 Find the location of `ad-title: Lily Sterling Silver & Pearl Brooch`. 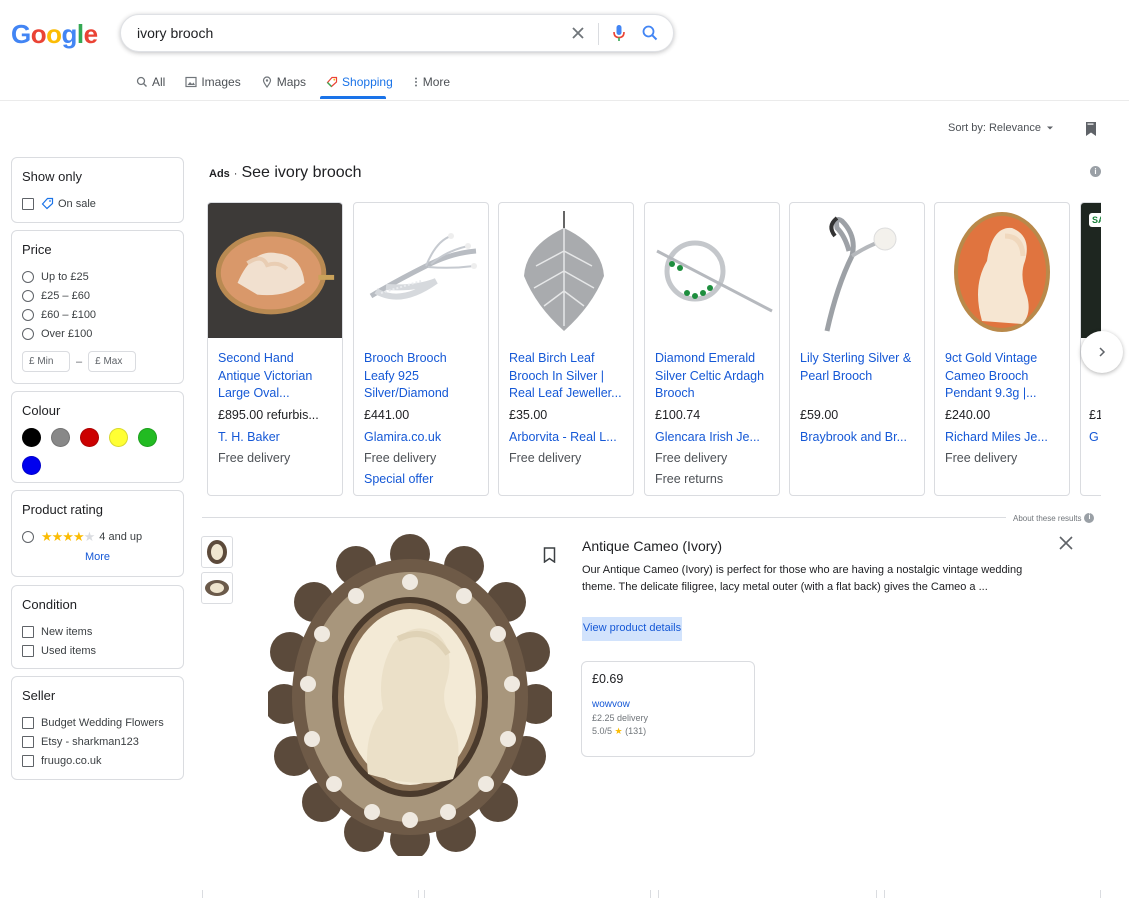

ad-title: Lily Sterling Silver & Pearl Brooch is located at coordinates (857, 377).